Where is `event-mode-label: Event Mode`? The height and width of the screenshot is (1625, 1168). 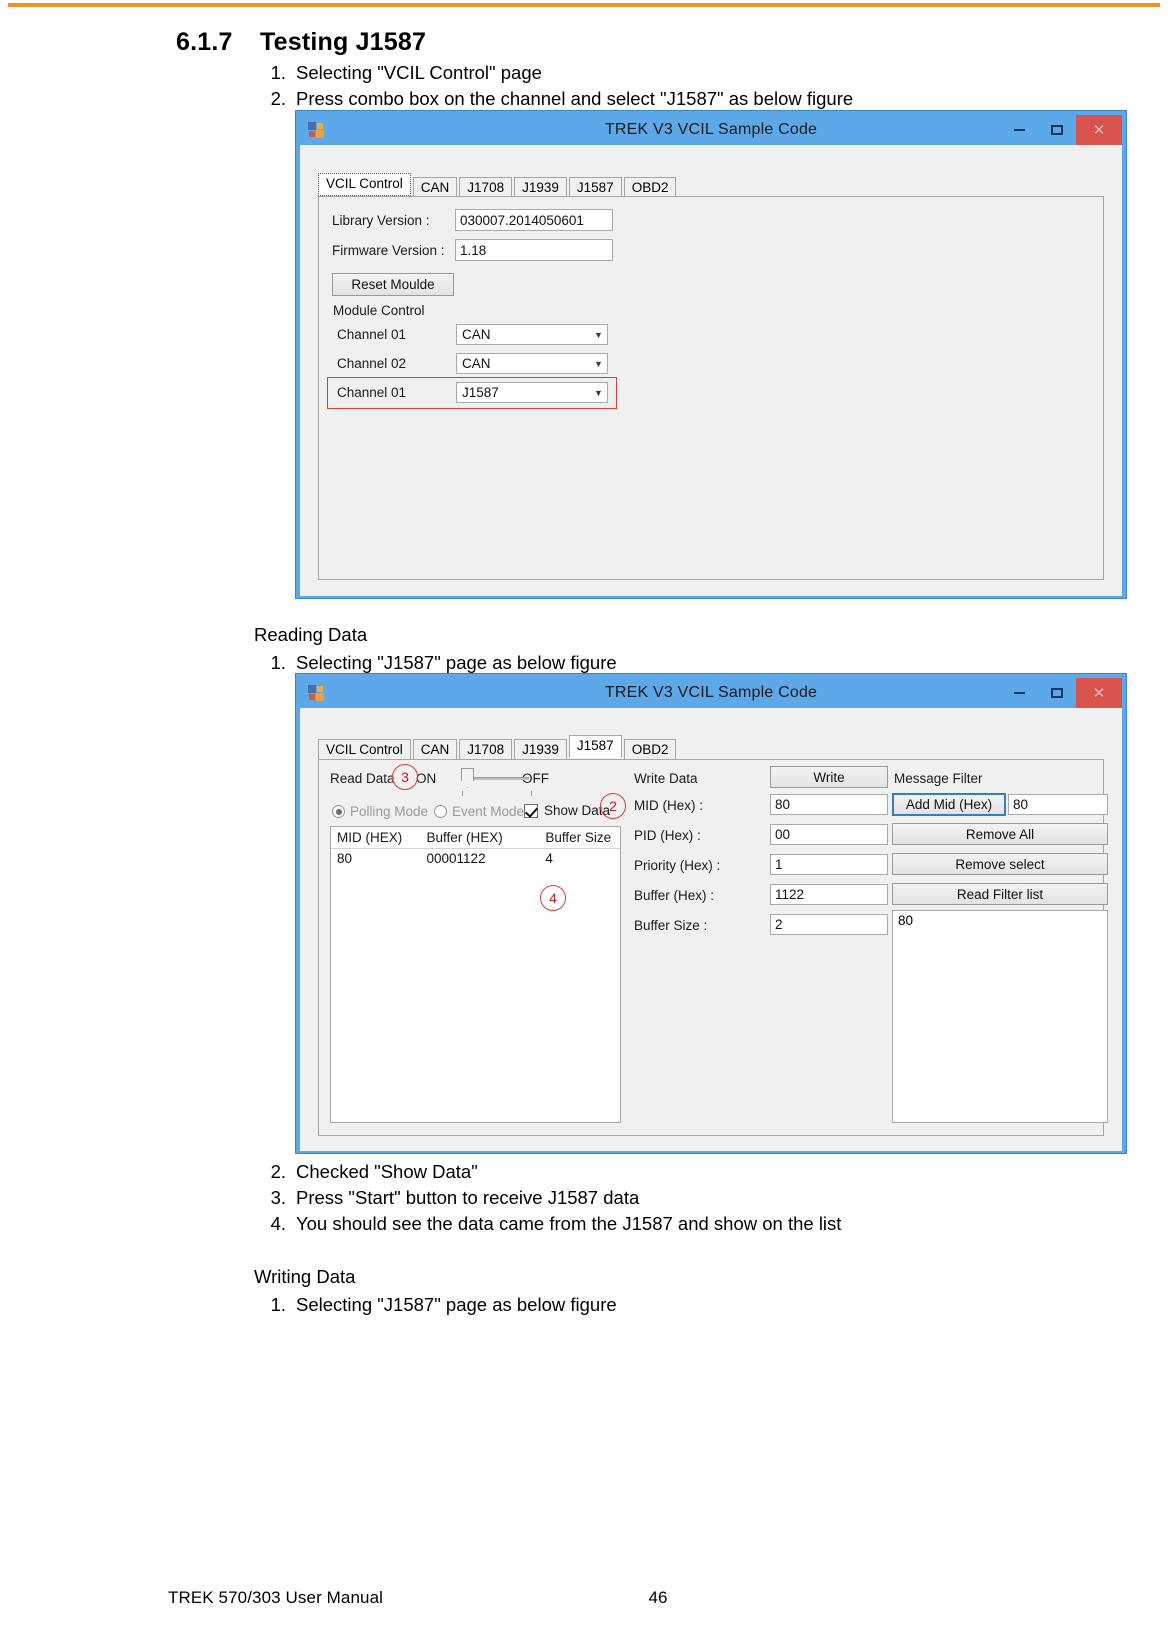
event-mode-label: Event Mode is located at coordinates (488, 811).